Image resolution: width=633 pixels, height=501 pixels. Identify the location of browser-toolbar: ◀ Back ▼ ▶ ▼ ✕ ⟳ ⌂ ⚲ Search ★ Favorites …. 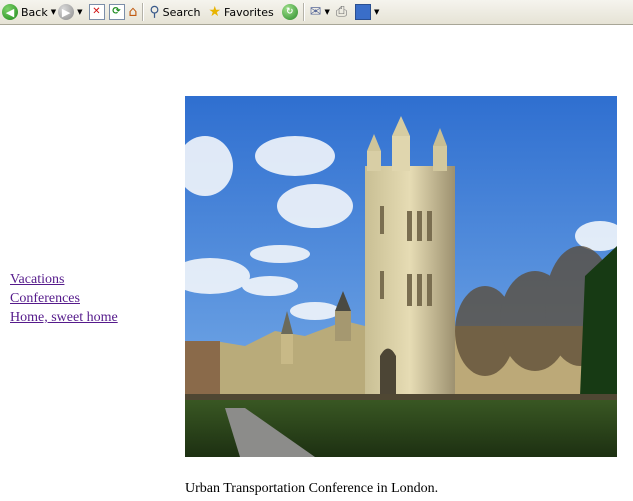
(316, 12).